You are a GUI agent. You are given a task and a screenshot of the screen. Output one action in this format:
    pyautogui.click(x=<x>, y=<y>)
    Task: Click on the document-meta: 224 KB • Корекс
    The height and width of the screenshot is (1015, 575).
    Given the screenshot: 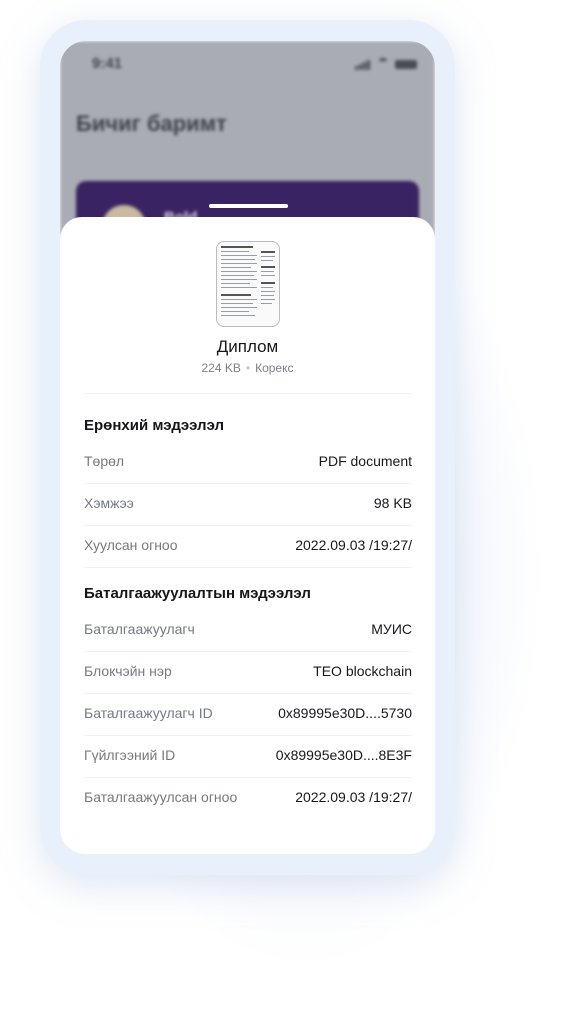 What is the action you would take?
    pyautogui.click(x=247, y=368)
    